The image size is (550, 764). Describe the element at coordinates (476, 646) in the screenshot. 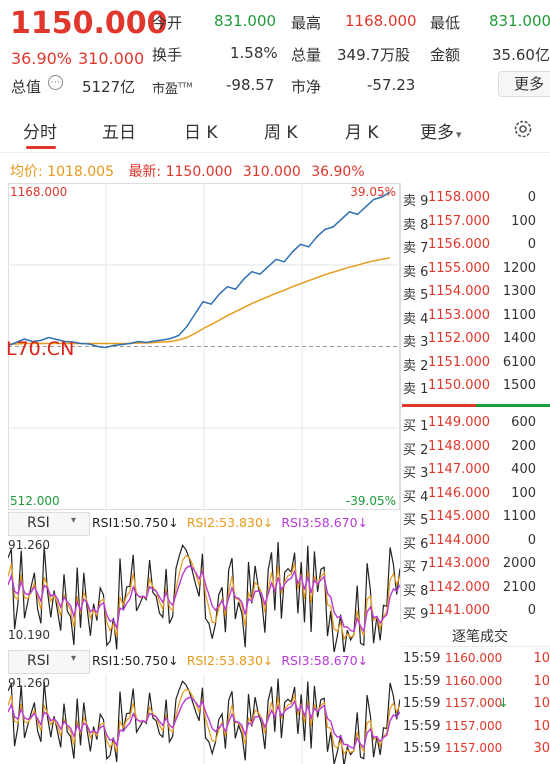

I see `tick-header-divider` at that location.